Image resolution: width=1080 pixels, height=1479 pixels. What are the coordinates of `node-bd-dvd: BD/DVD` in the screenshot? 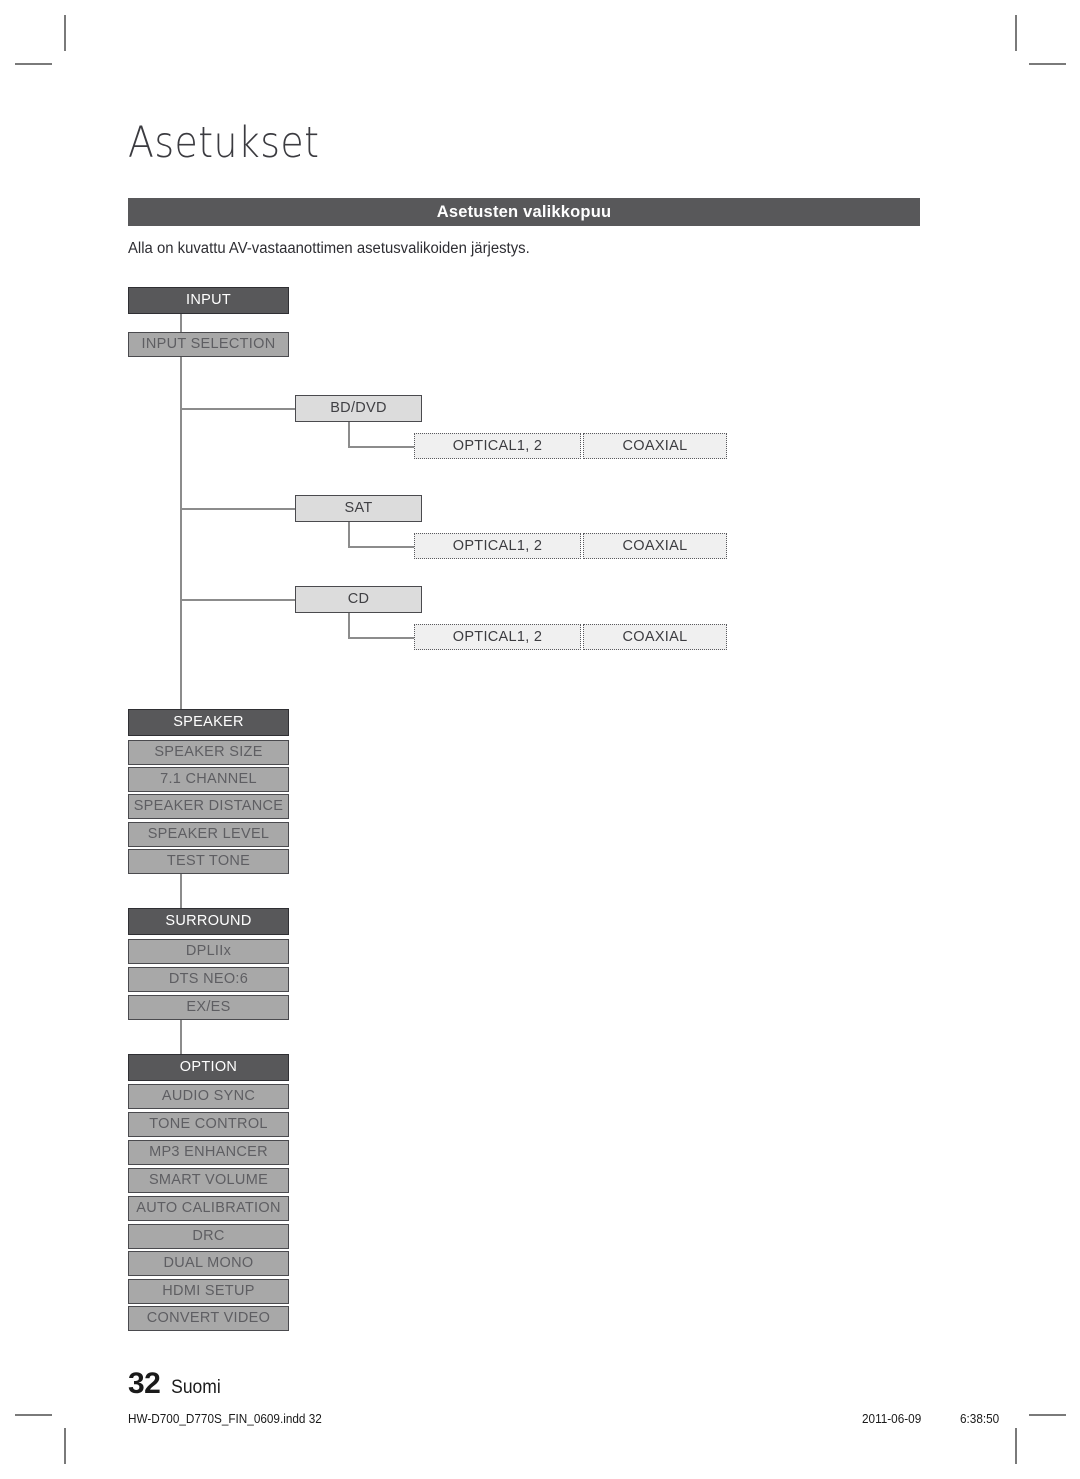 It's located at (358, 408).